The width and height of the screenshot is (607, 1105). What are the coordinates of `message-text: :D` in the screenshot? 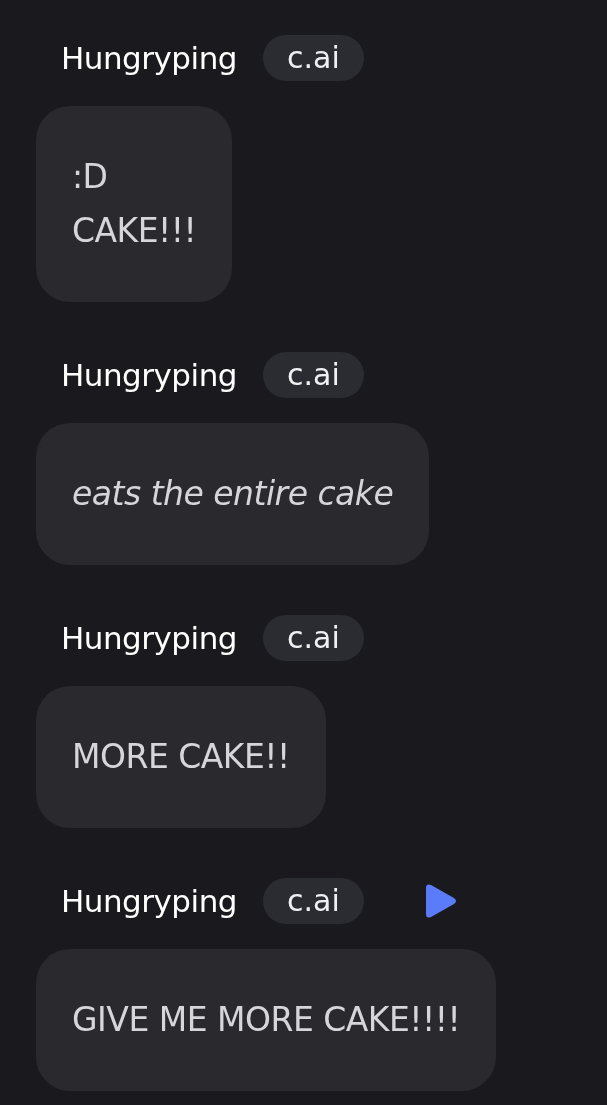 It's located at (90, 177).